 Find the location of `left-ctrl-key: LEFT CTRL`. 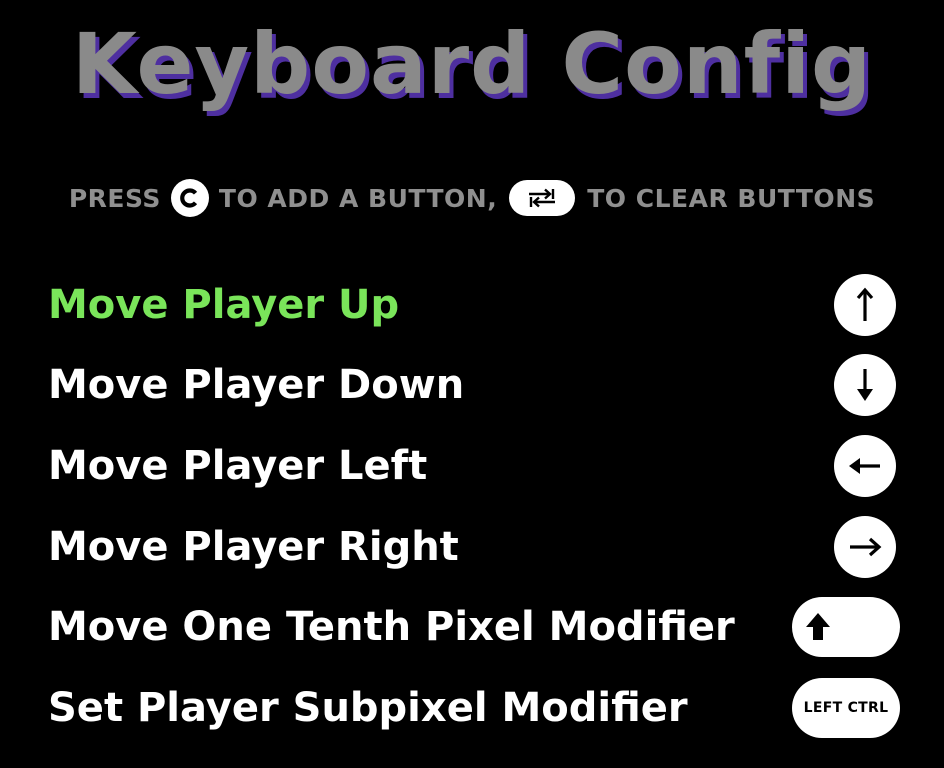

left-ctrl-key: LEFT CTRL is located at coordinates (846, 708).